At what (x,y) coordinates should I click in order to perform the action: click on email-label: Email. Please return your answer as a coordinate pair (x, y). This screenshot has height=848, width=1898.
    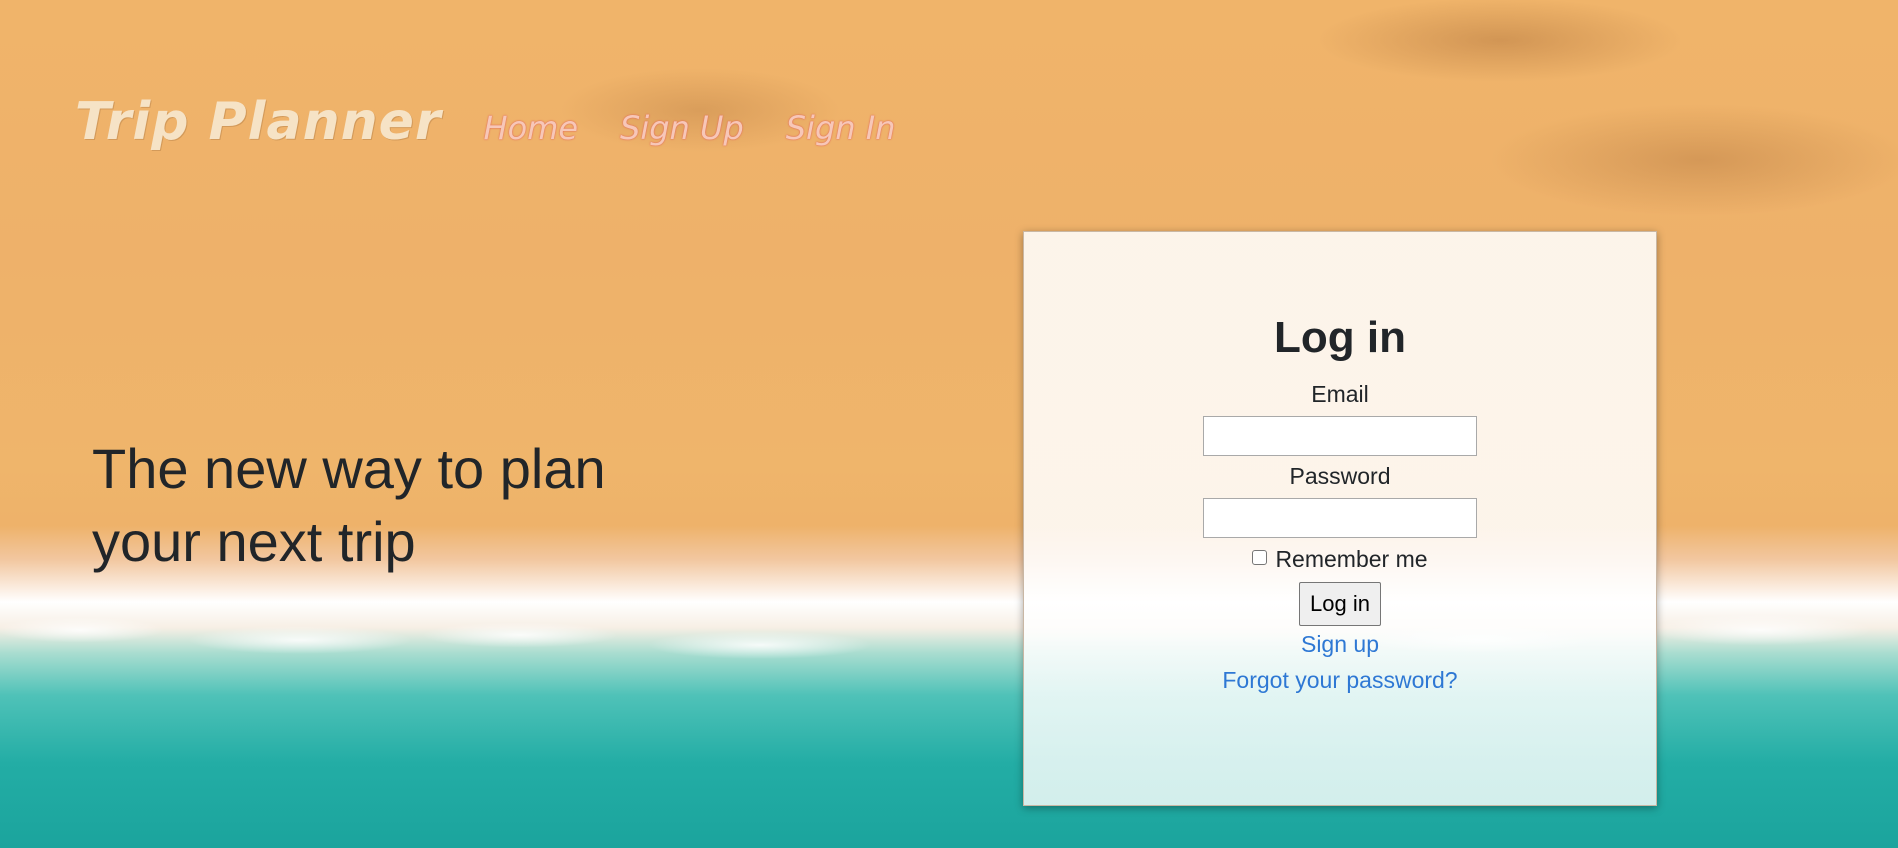
    Looking at the image, I should click on (1340, 394).